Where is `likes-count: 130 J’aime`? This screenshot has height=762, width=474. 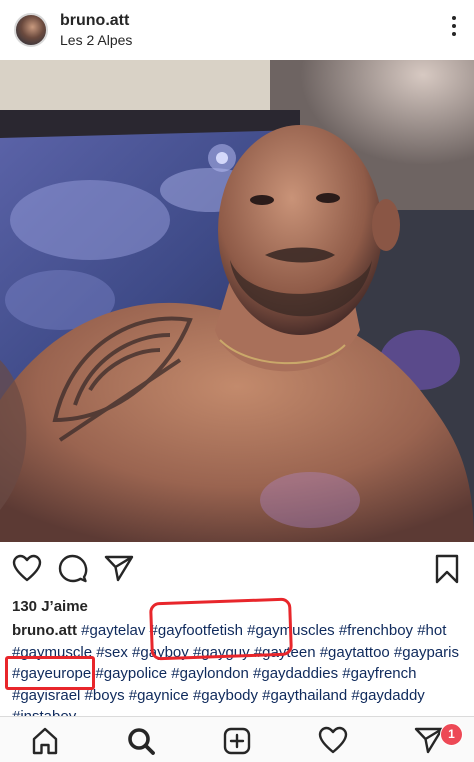
likes-count: 130 J’aime is located at coordinates (50, 606).